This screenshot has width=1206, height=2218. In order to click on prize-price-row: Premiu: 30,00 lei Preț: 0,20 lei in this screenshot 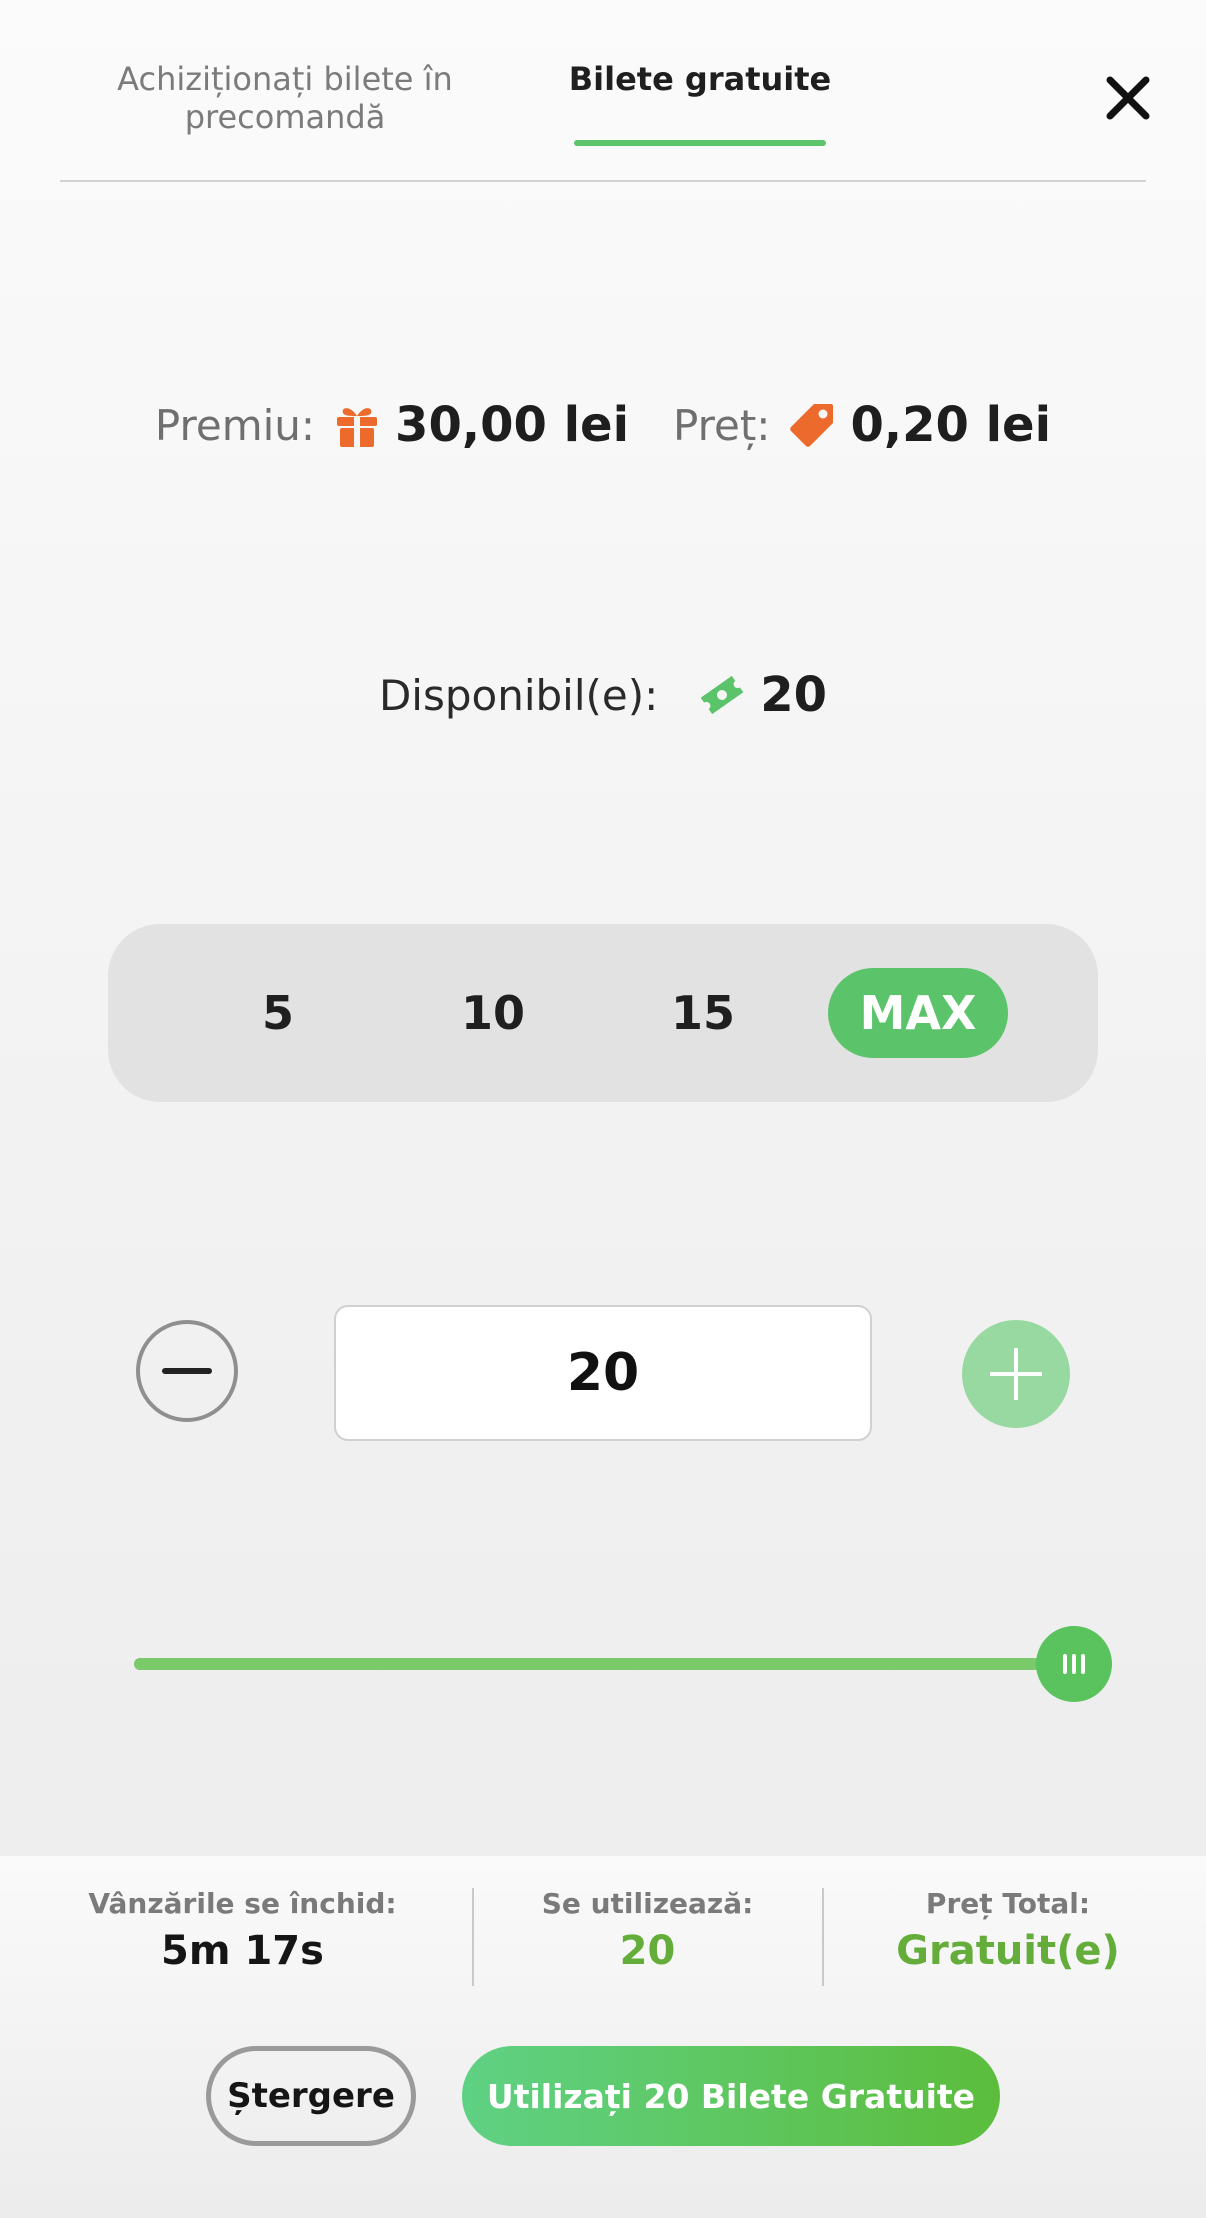, I will do `click(603, 425)`.